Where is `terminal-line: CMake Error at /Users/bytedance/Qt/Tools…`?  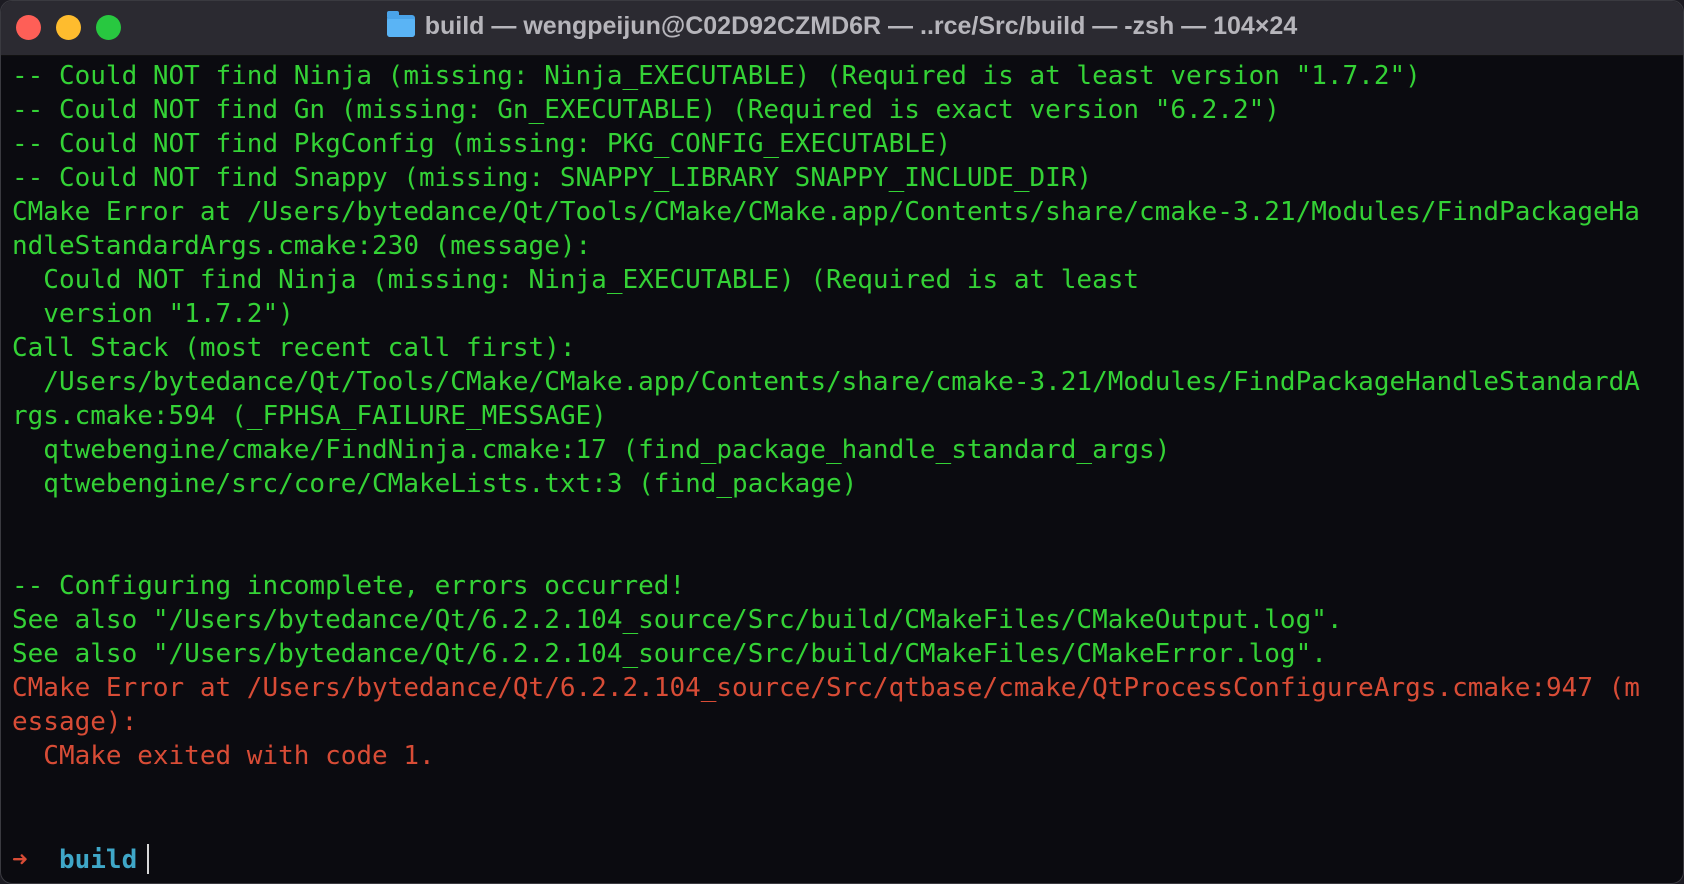
terminal-line: CMake Error at /Users/bytedance/Qt/Tools… is located at coordinates (826, 212).